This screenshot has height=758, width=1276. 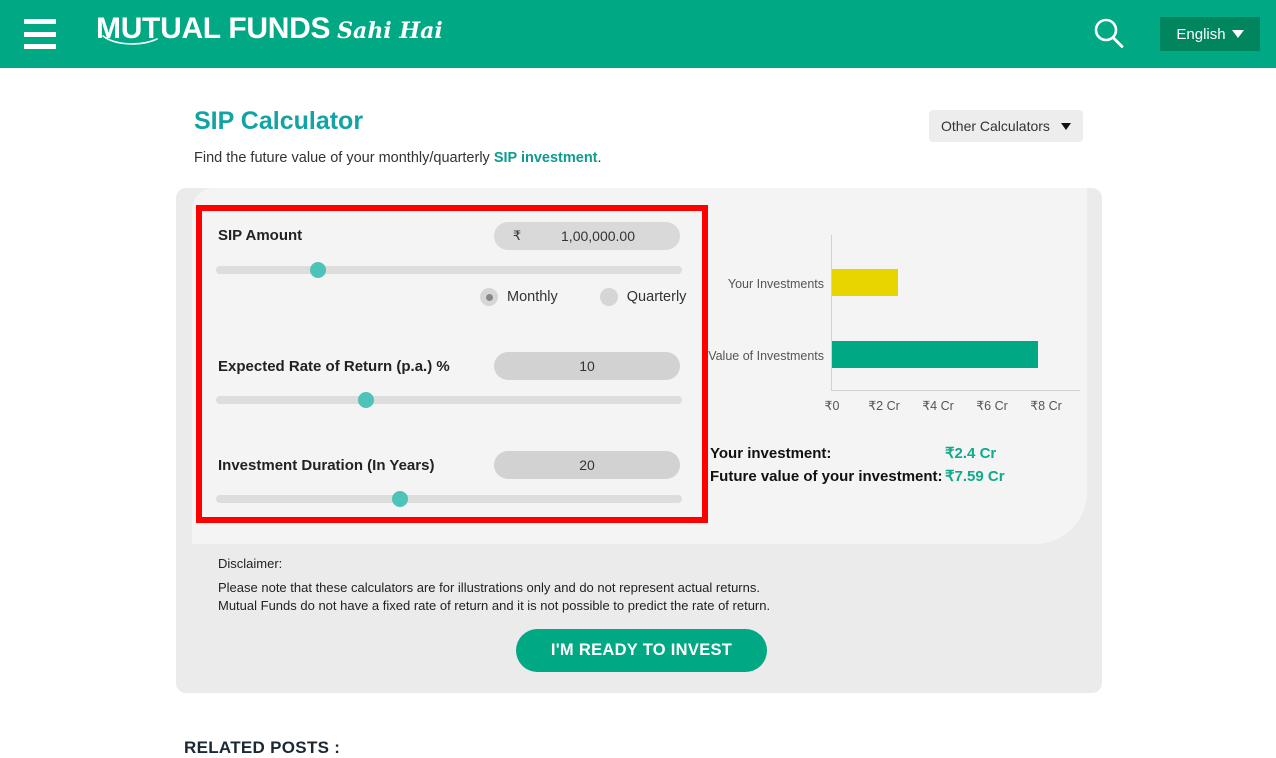 I want to click on result-future-label: Future value of your investment:, so click(x=826, y=476).